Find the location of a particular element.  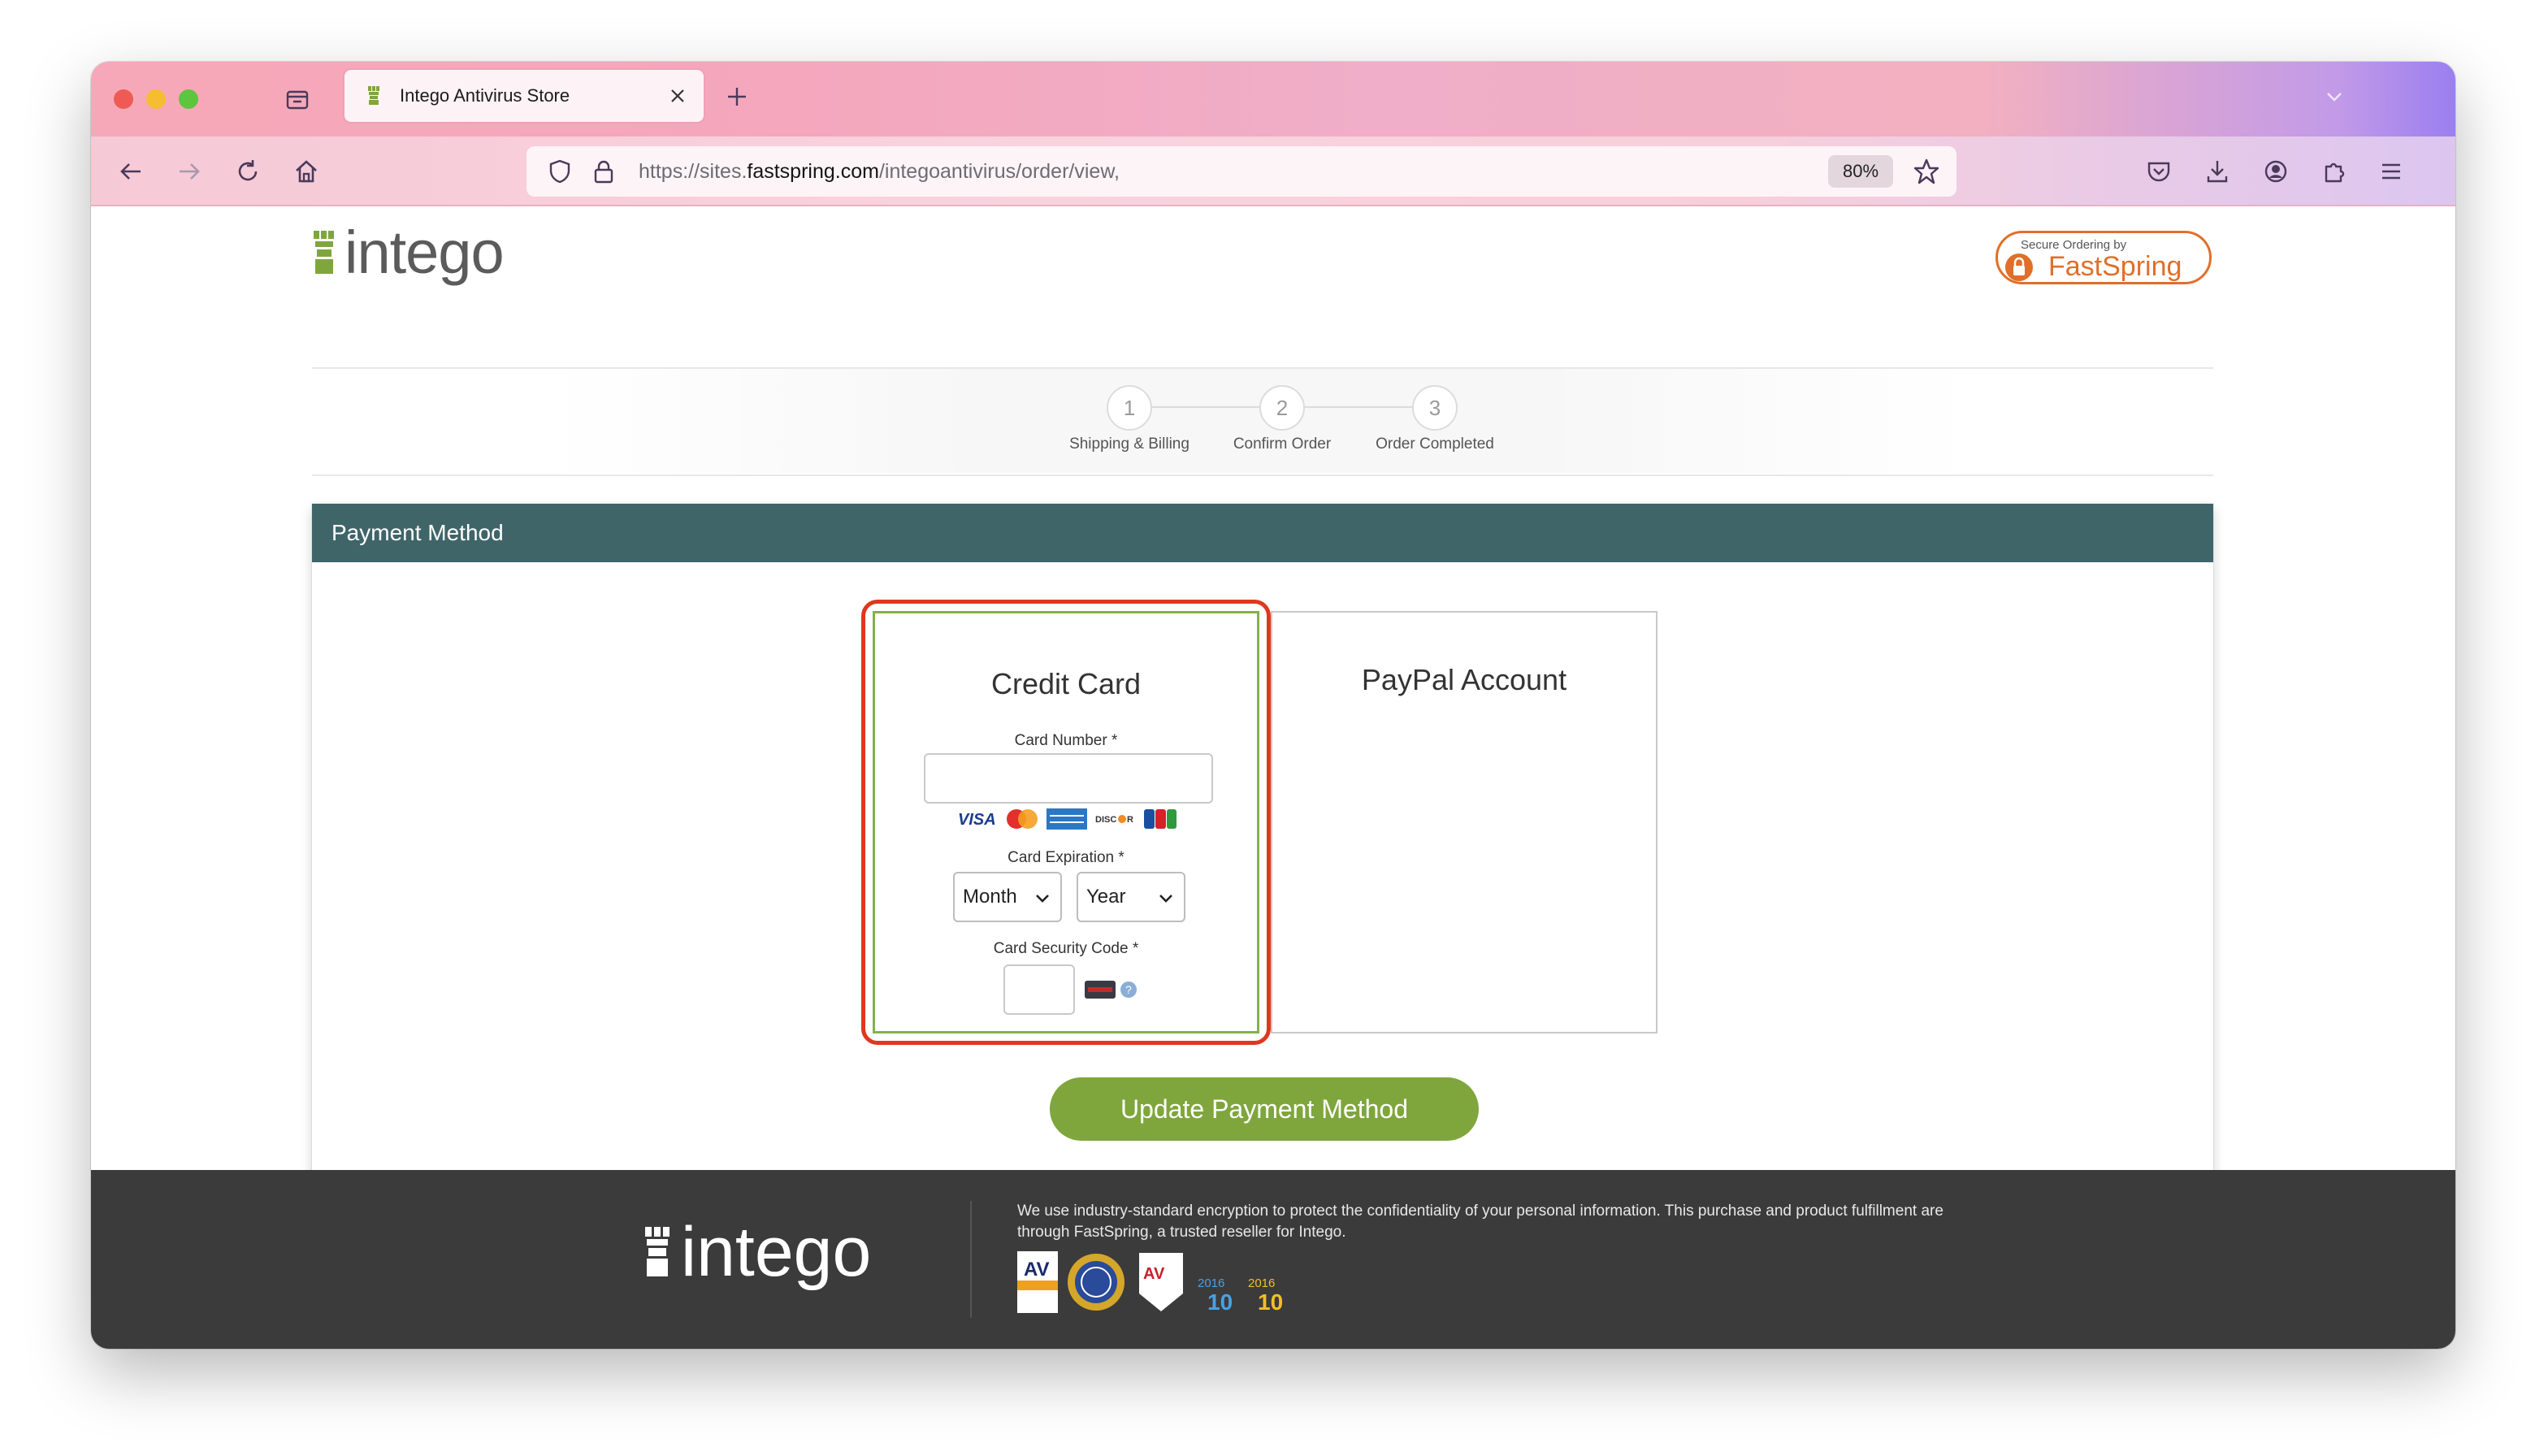

jcb-icon is located at coordinates (1160, 819).